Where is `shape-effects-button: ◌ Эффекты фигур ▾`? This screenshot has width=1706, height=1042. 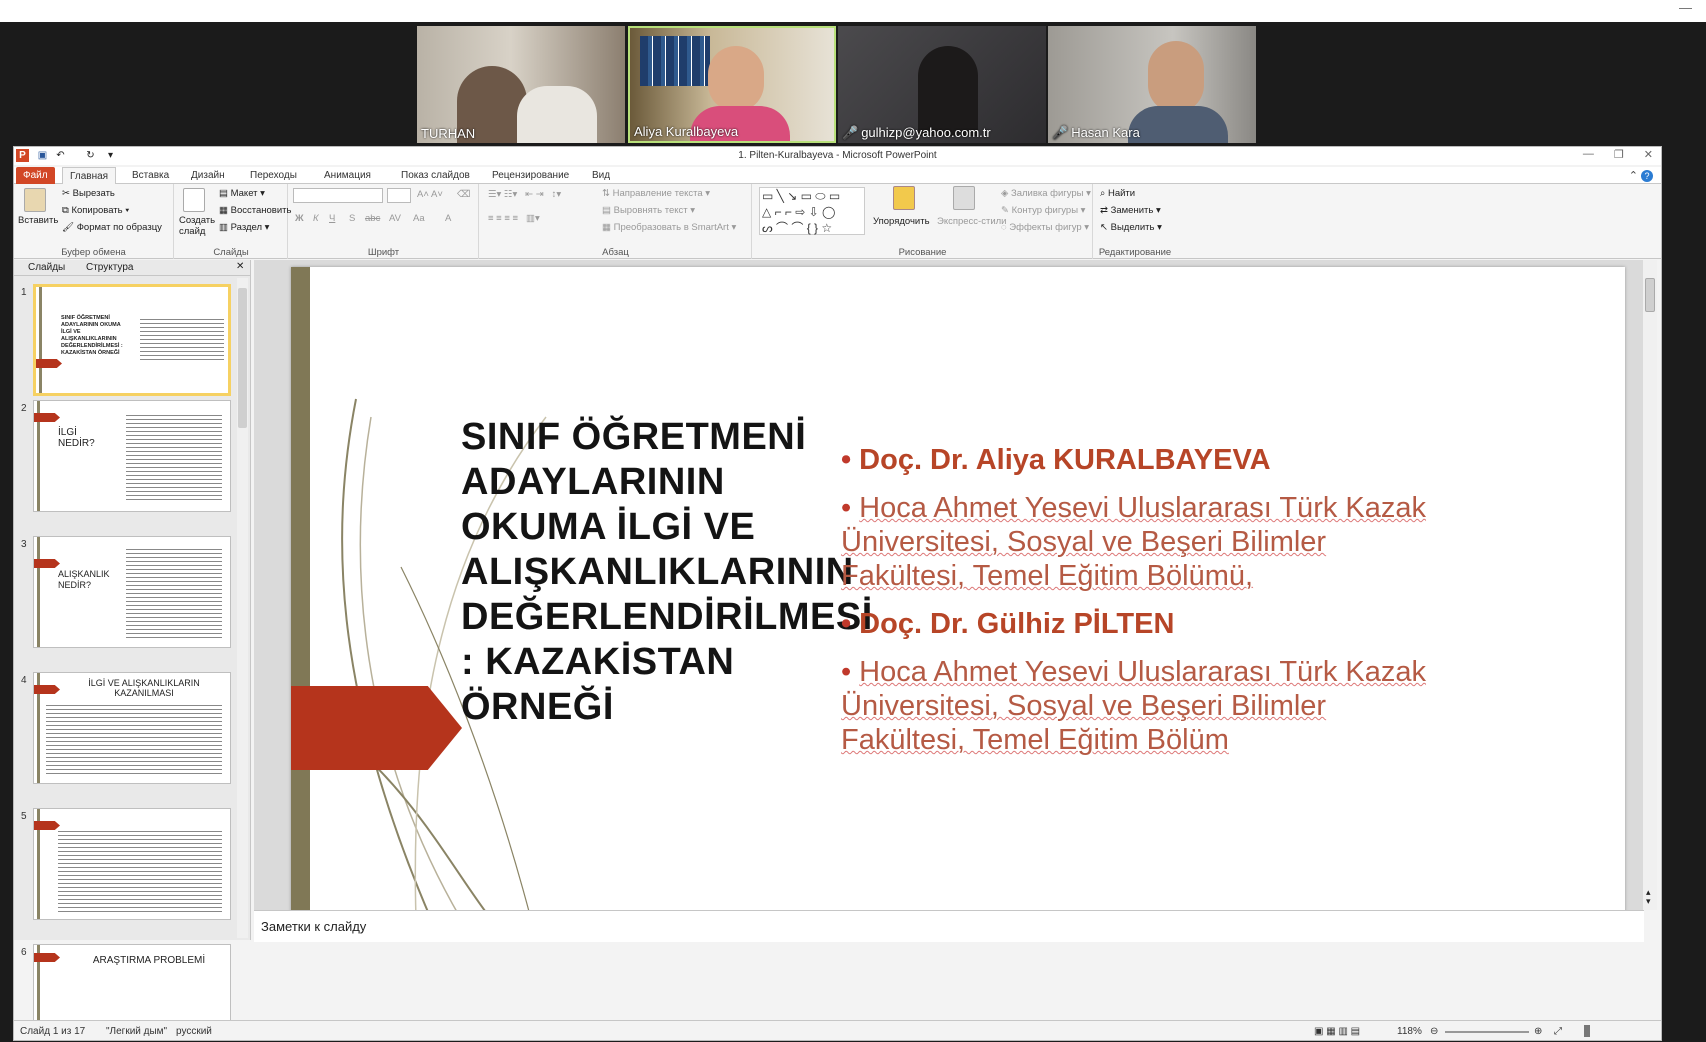
shape-effects-button: ◌ Эффекты фигур ▾ is located at coordinates (1045, 227).